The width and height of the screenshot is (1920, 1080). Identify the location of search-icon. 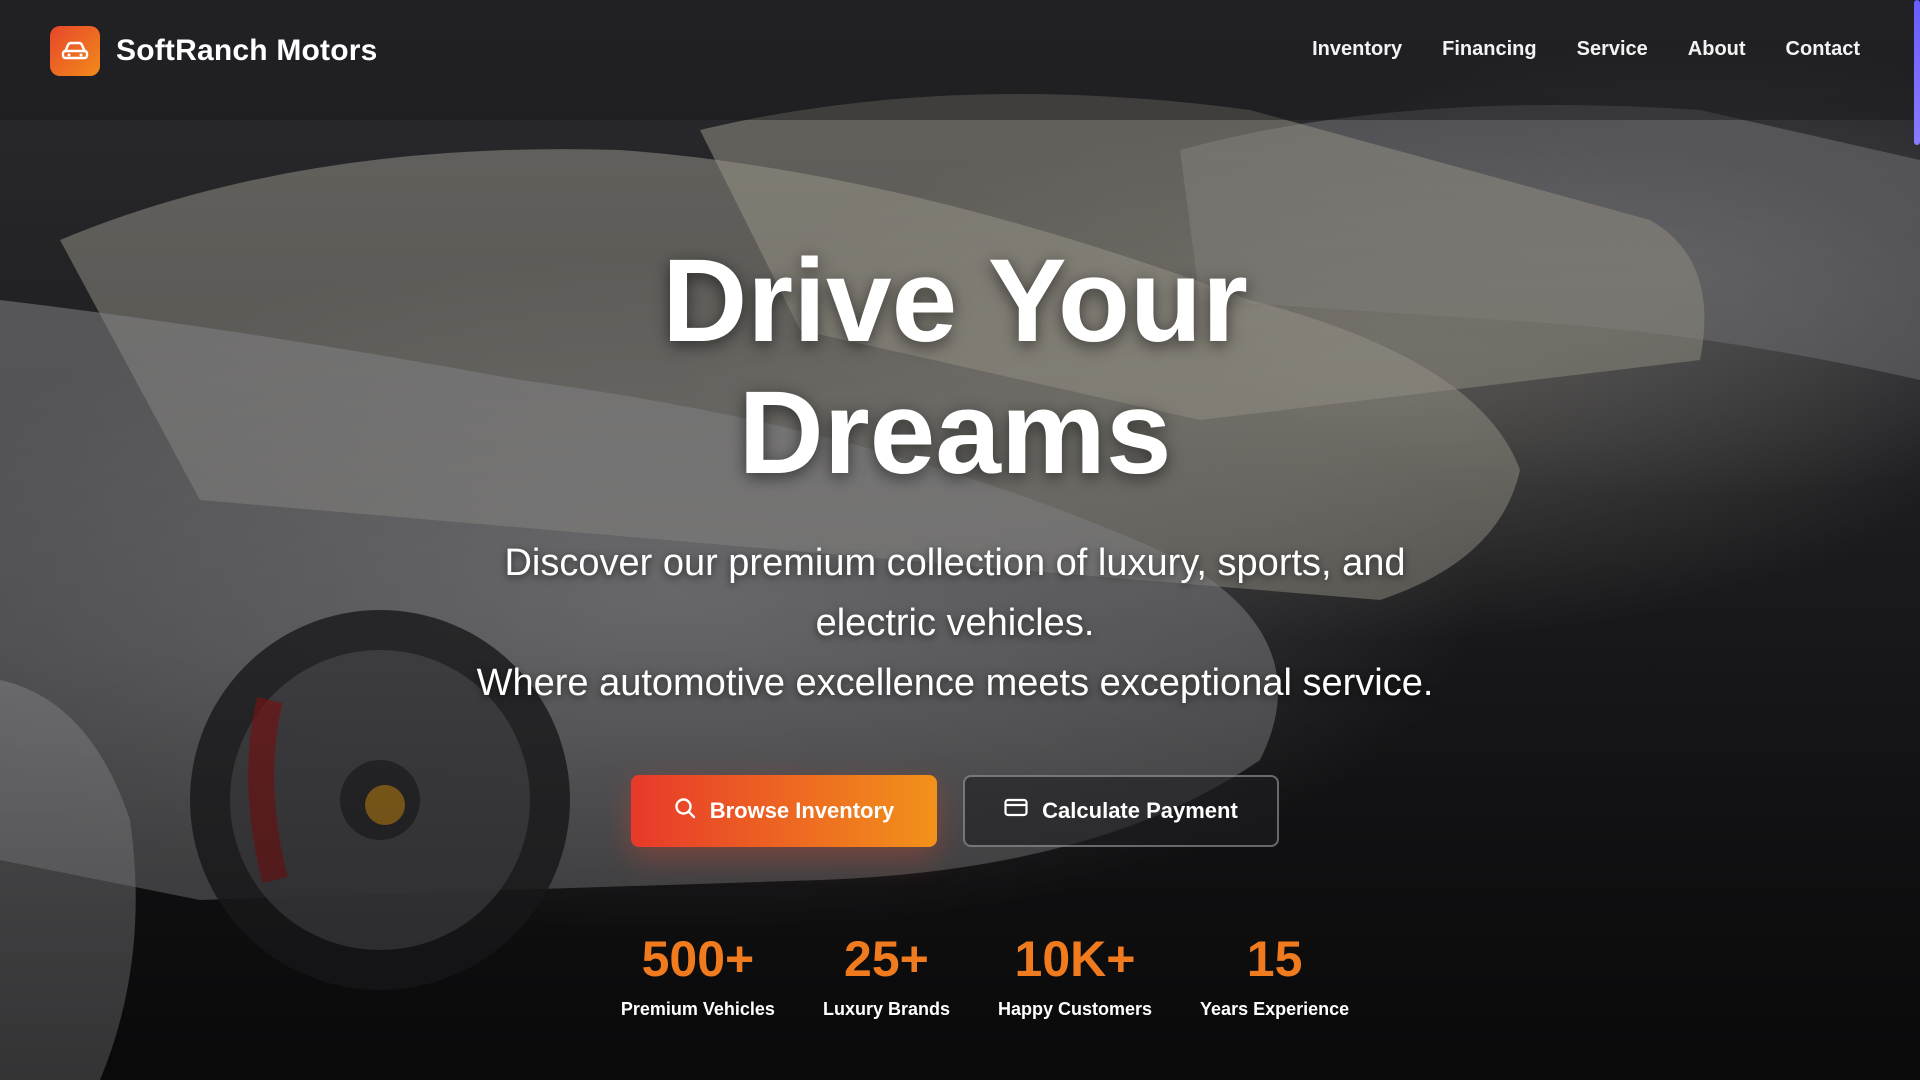
(685, 811).